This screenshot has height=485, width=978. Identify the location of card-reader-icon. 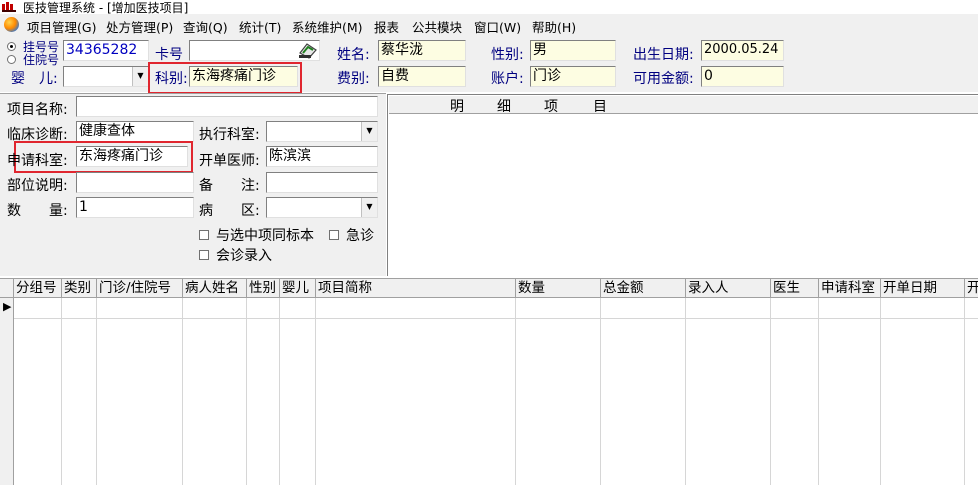
(308, 50).